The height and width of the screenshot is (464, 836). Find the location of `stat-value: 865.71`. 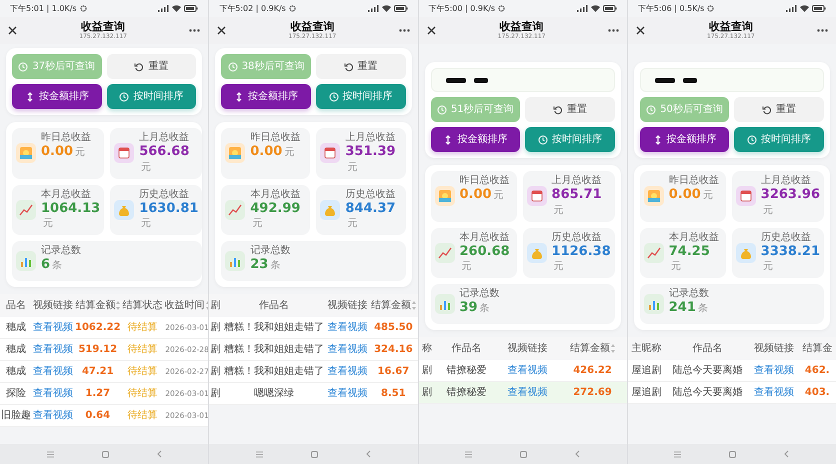

stat-value: 865.71 is located at coordinates (577, 195).